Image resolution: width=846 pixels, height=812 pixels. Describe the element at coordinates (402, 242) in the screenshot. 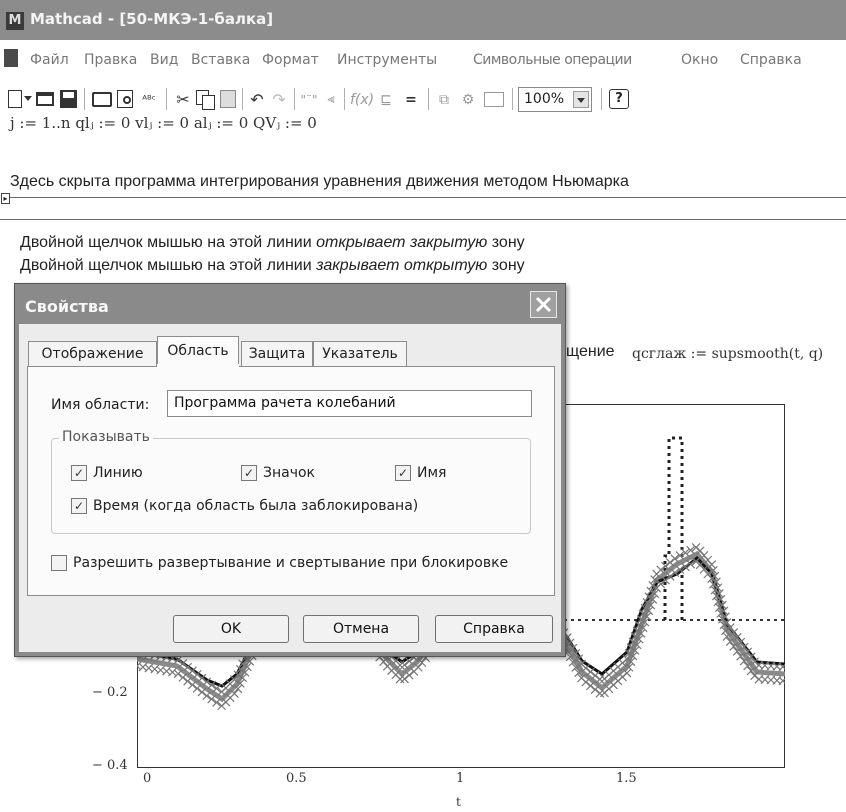

I see `hint1-italic: открывает закрытую` at that location.